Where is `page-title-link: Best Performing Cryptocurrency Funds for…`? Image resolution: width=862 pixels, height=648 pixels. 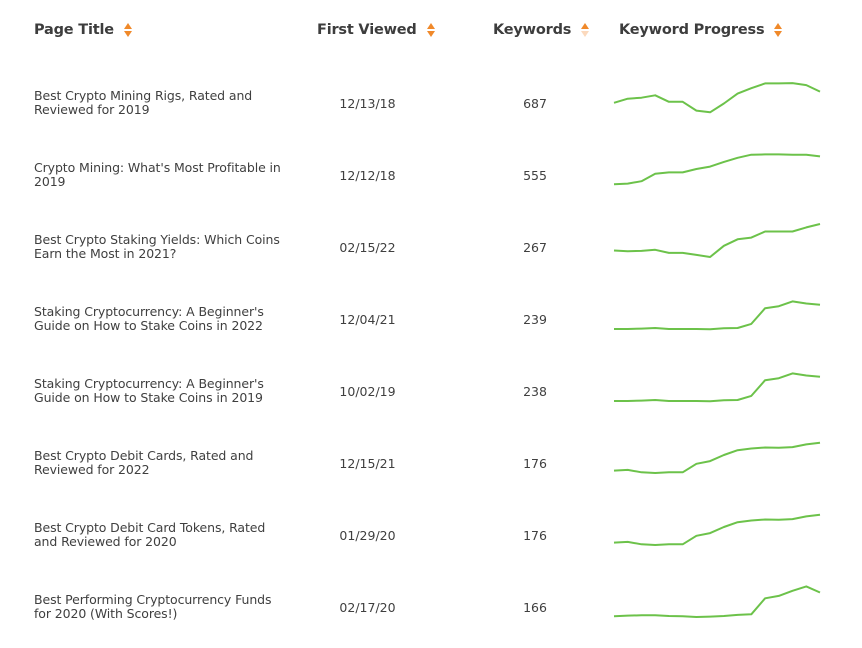 page-title-link: Best Performing Cryptocurrency Funds for… is located at coordinates (159, 607).